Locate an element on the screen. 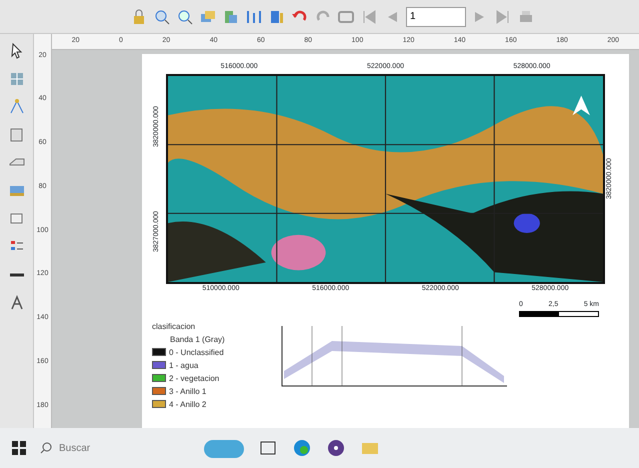  legend-title: clasificacion is located at coordinates (174, 326).